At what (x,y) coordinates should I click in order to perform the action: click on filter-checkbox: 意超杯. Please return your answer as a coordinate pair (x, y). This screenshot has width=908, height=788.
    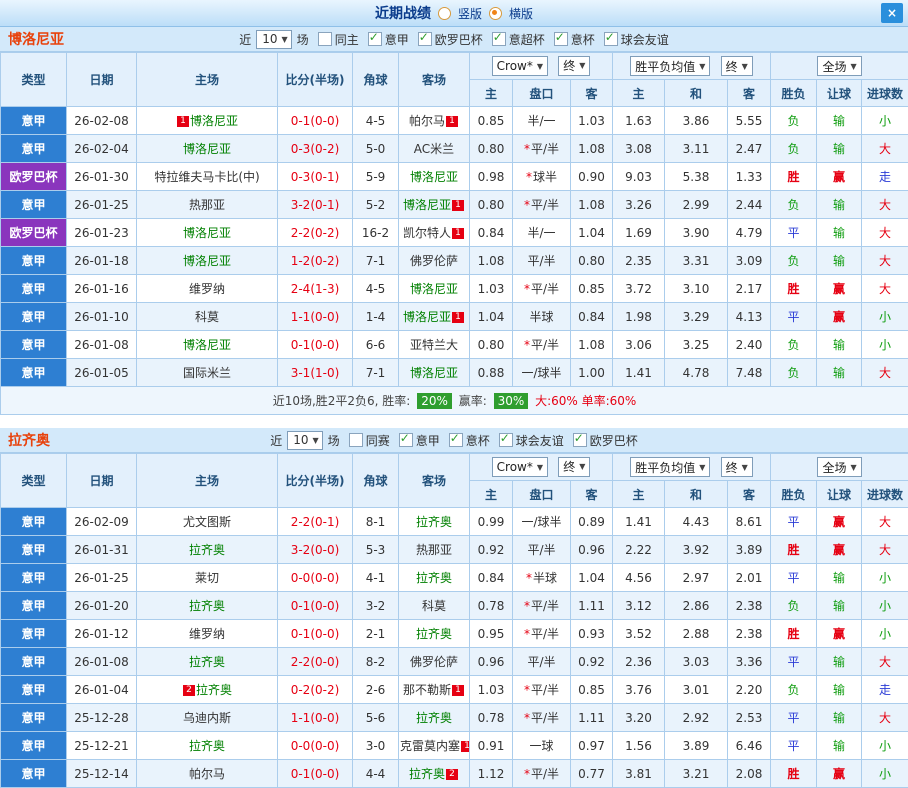
    Looking at the image, I should click on (518, 39).